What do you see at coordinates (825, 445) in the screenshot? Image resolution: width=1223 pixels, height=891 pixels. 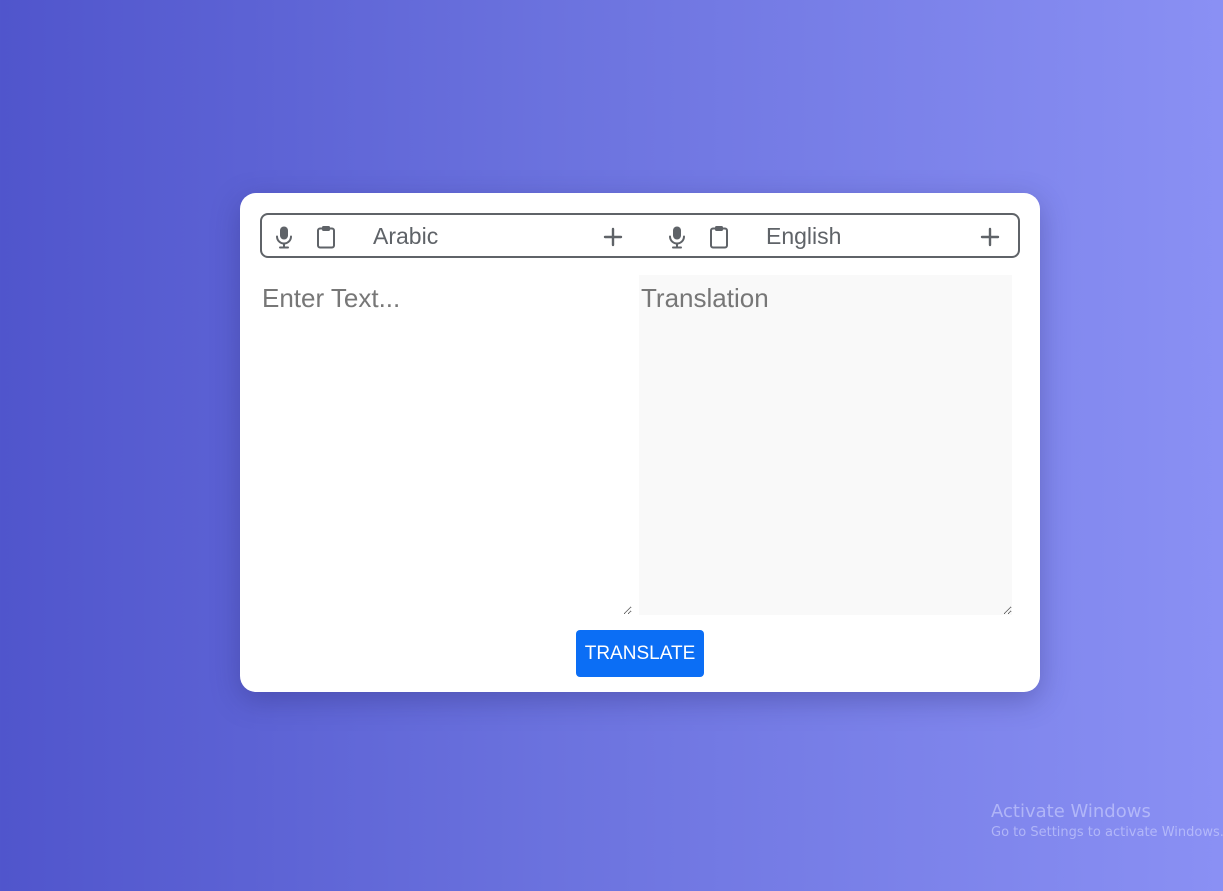 I see `translation-output` at bounding box center [825, 445].